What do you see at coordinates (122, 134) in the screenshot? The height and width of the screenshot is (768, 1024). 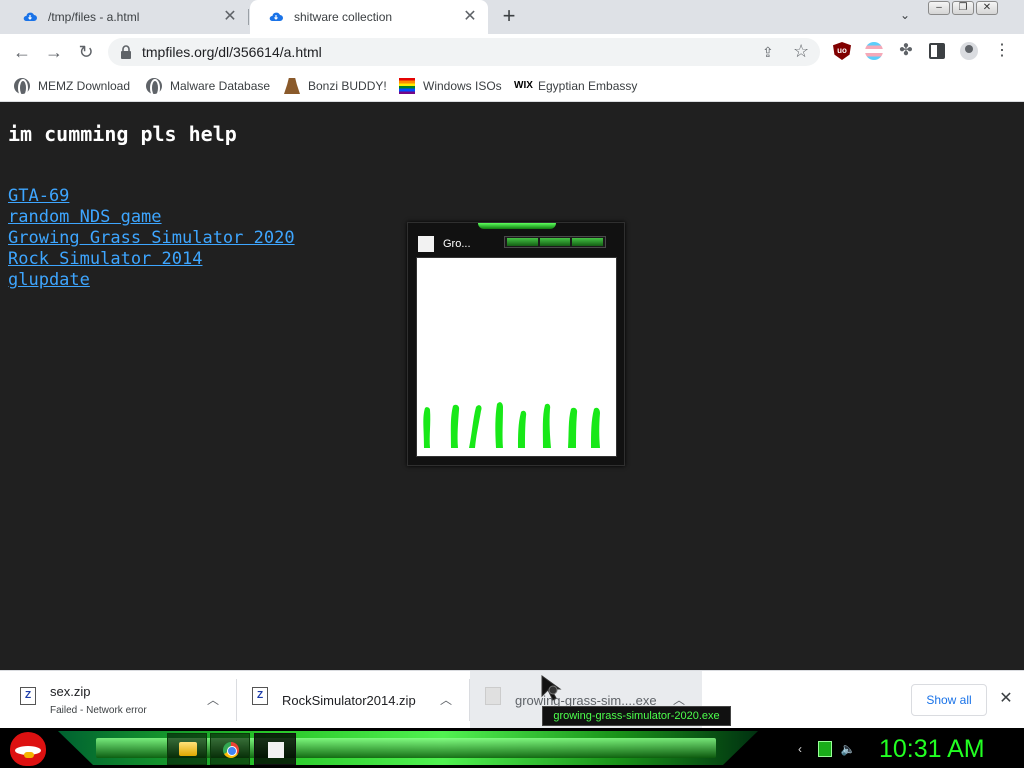 I see `page-heading: im cumming pls help` at bounding box center [122, 134].